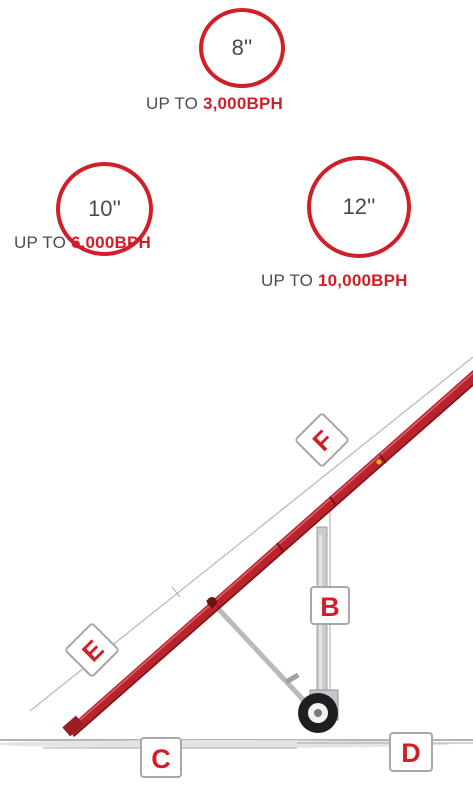 The height and width of the screenshot is (785, 473). What do you see at coordinates (379, 462) in the screenshot?
I see `warning-decal` at bounding box center [379, 462].